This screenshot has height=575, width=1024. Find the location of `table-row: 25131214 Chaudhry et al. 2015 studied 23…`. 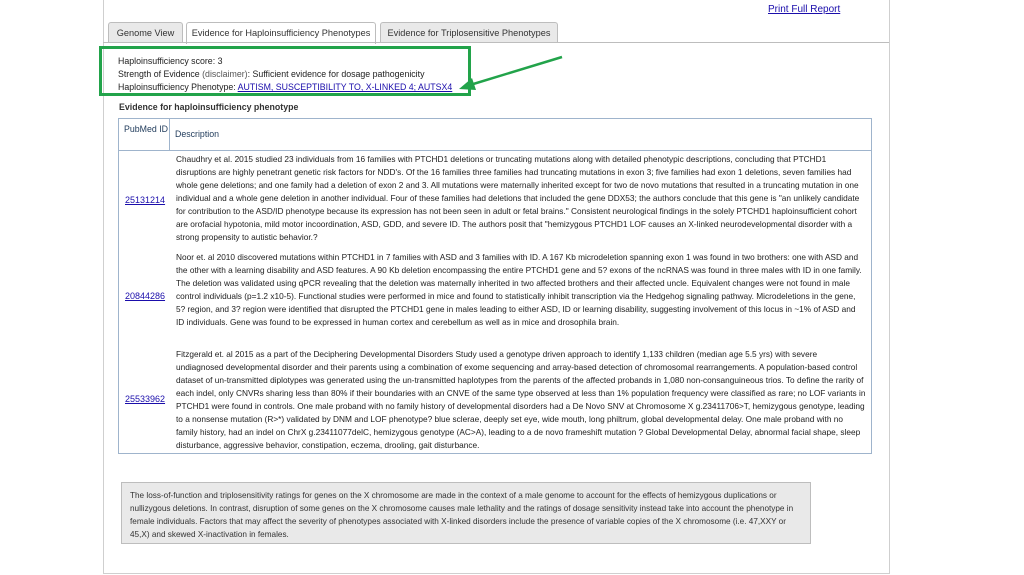

table-row: 25131214 Chaudhry et al. 2015 studied 23… is located at coordinates (495, 201).